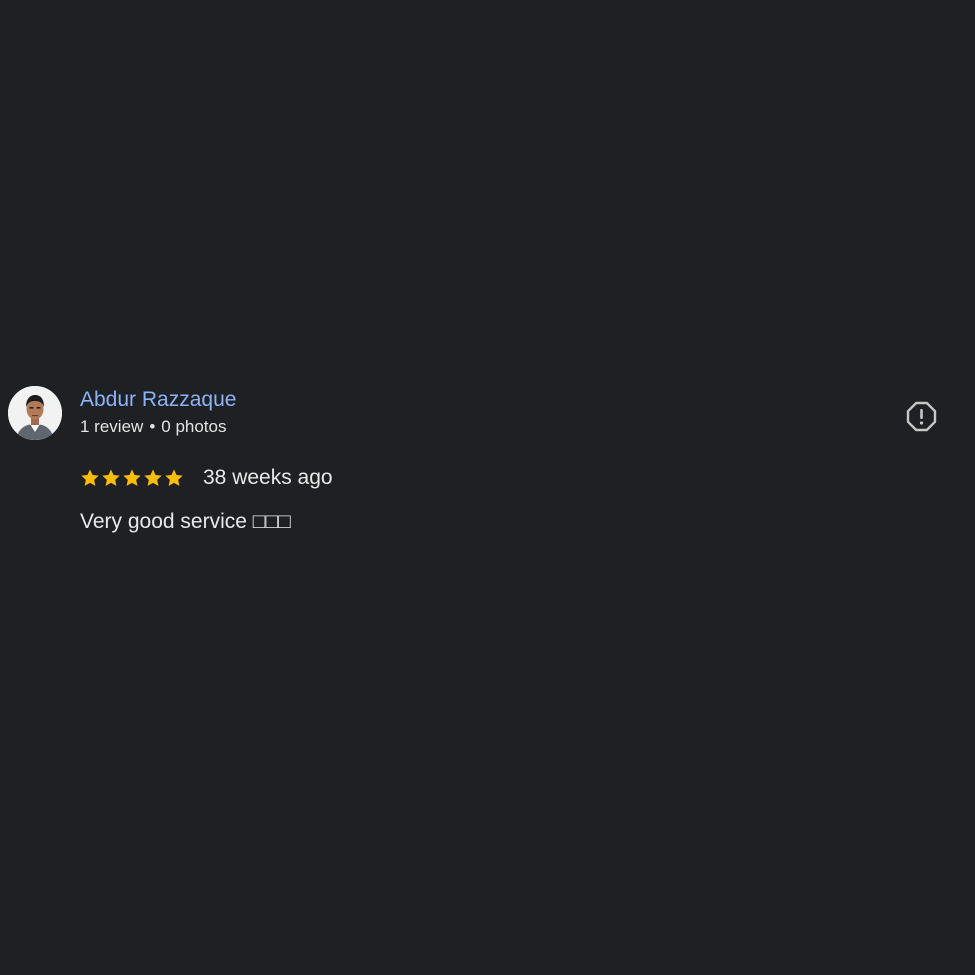  I want to click on report-icon, so click(921, 416).